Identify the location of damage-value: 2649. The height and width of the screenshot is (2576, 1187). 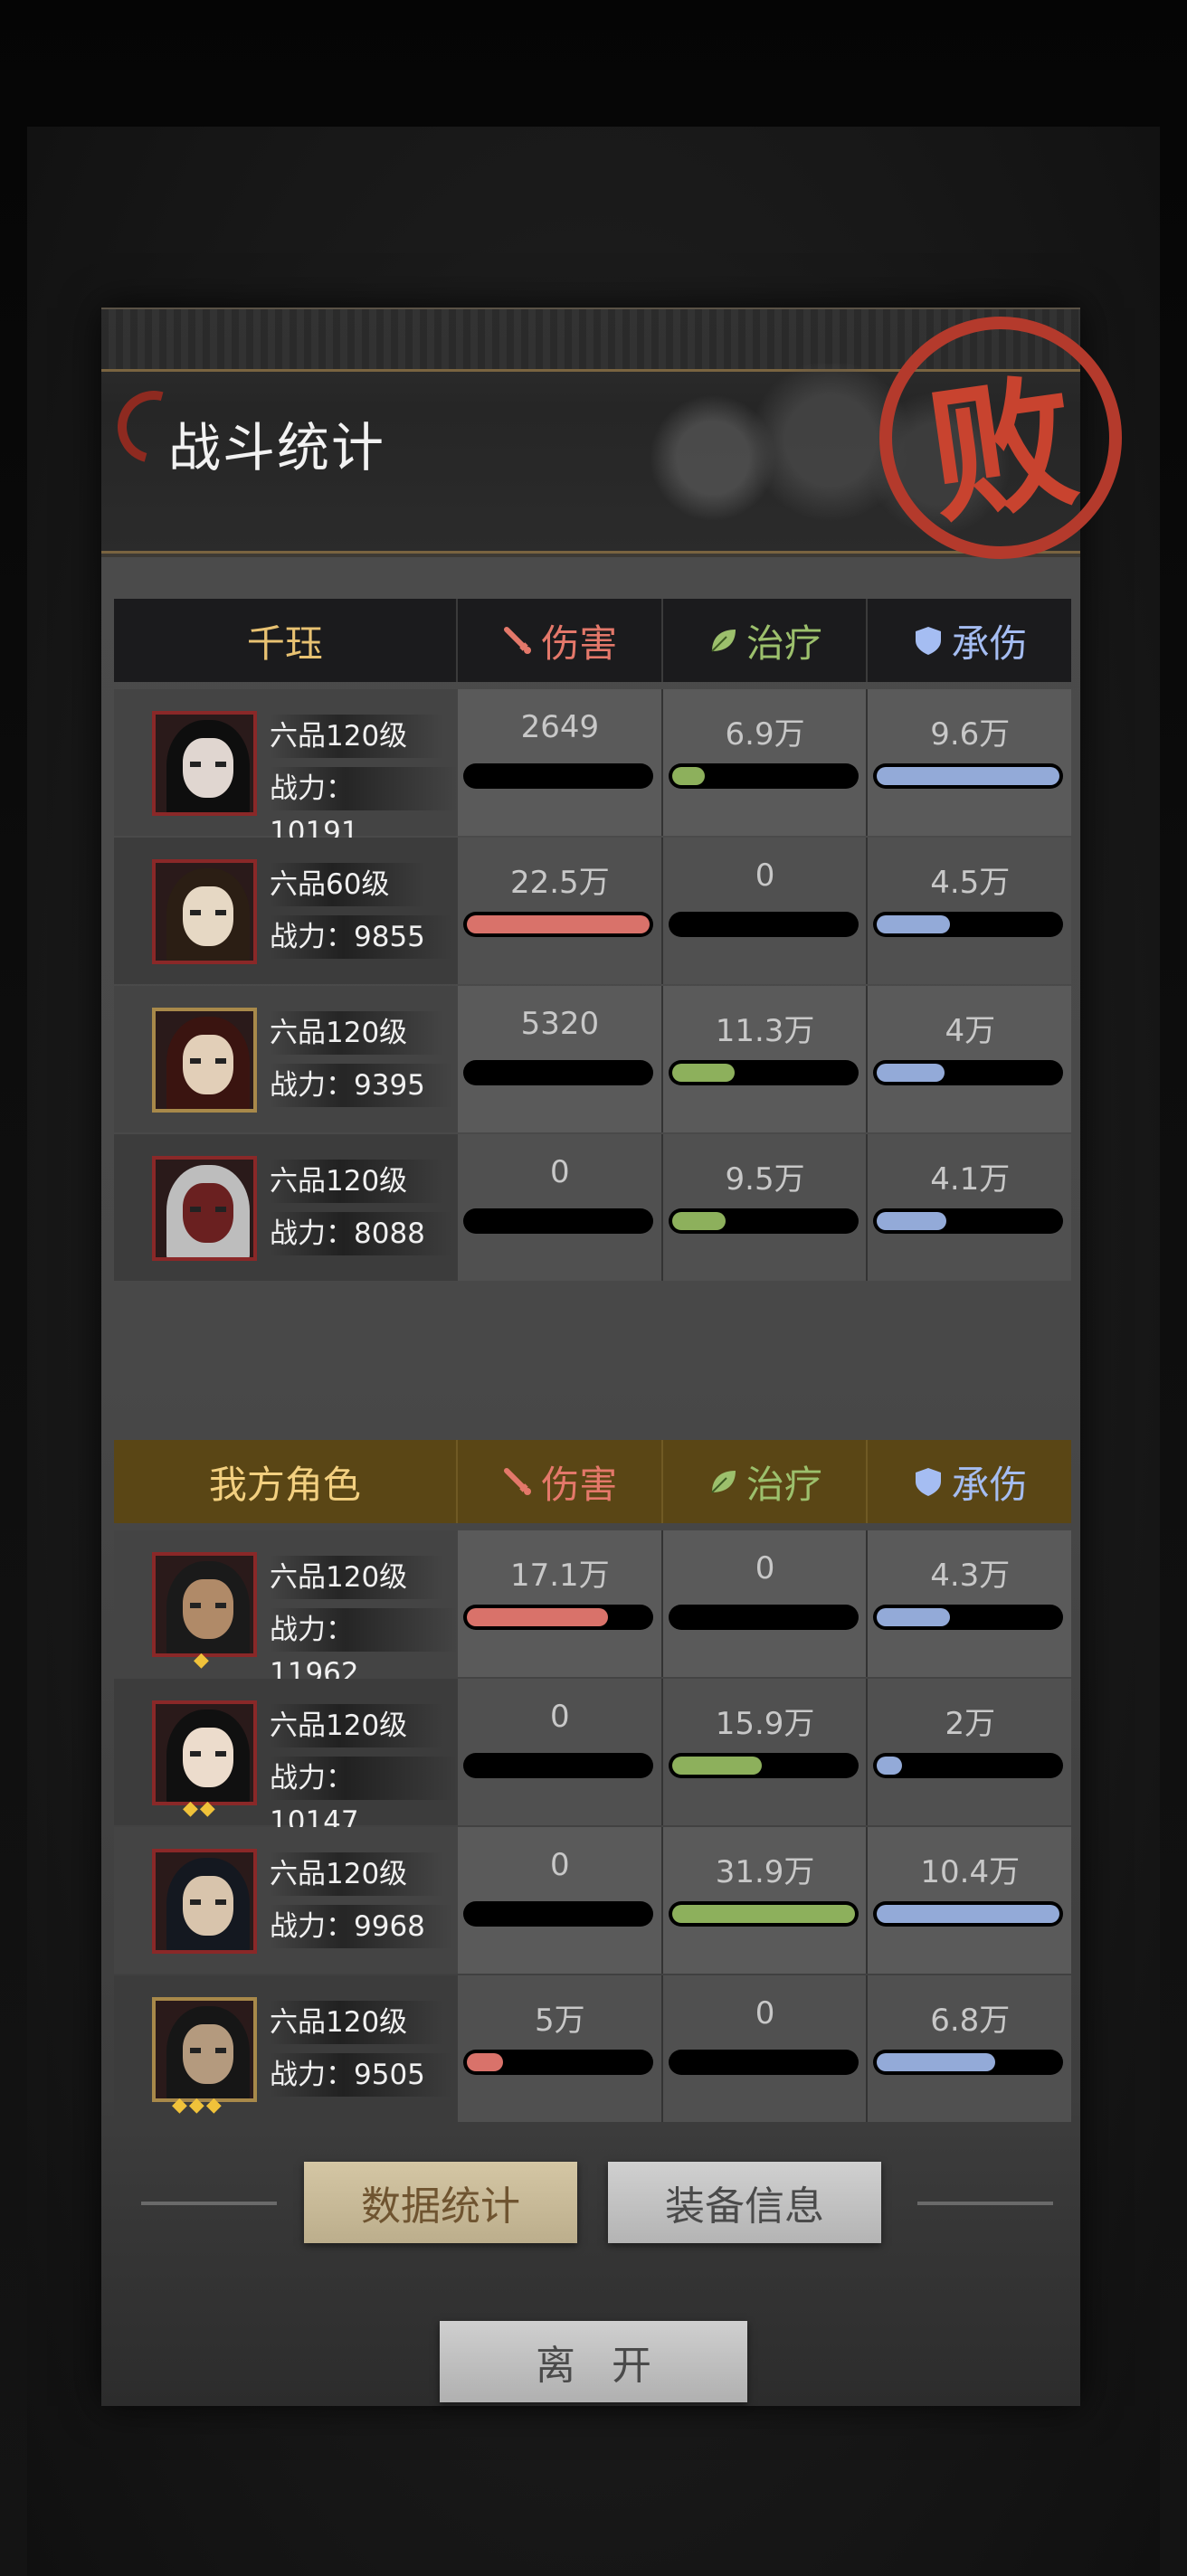
(560, 727).